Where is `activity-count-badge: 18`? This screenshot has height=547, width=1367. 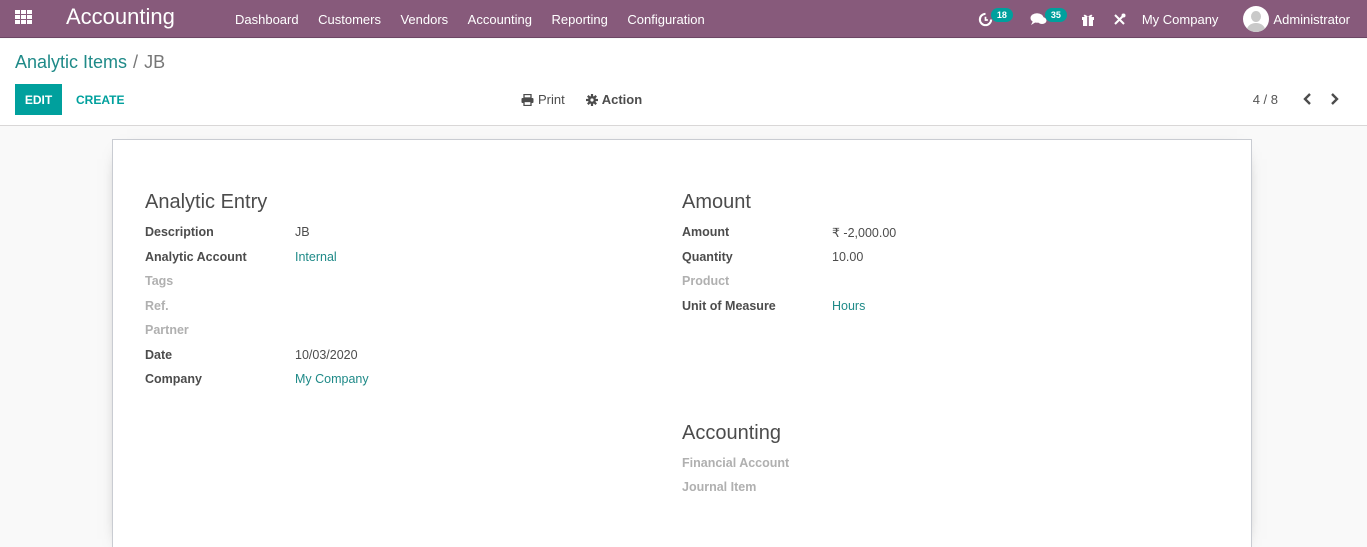 activity-count-badge: 18 is located at coordinates (1001, 15).